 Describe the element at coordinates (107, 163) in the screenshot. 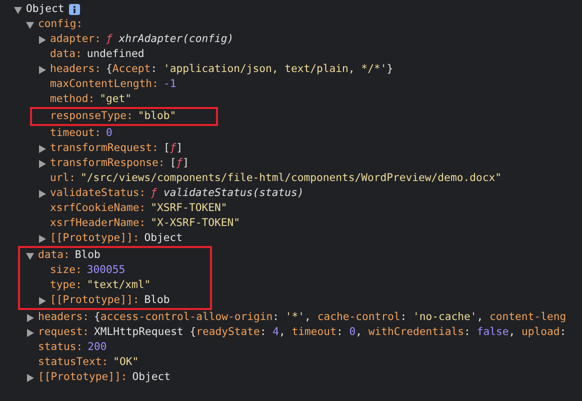

I see `property-key: transformResponse:` at that location.